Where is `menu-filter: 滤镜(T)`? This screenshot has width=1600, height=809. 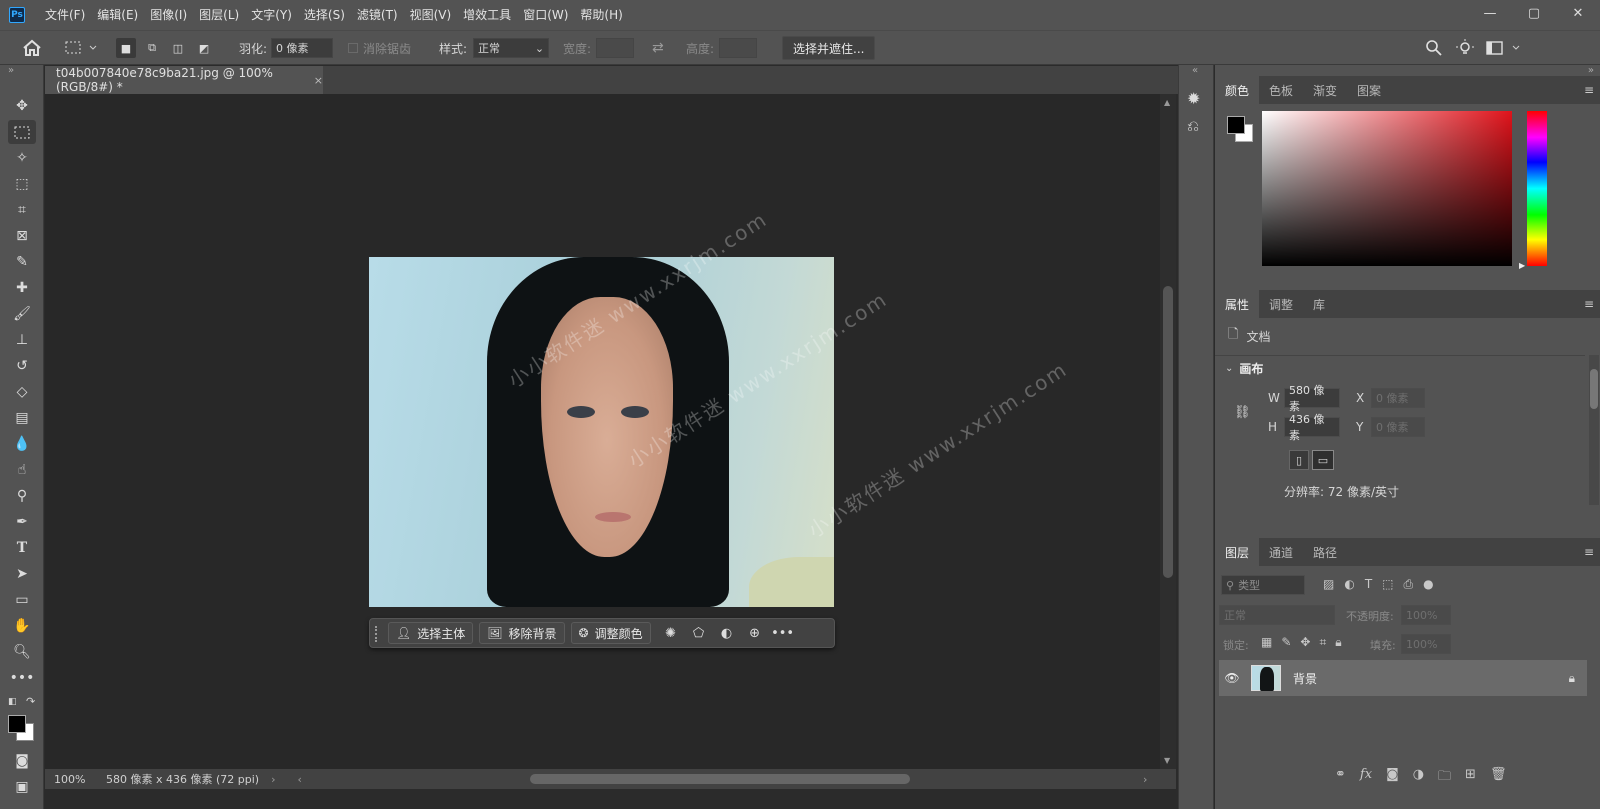 menu-filter: 滤镜(T) is located at coordinates (377, 15).